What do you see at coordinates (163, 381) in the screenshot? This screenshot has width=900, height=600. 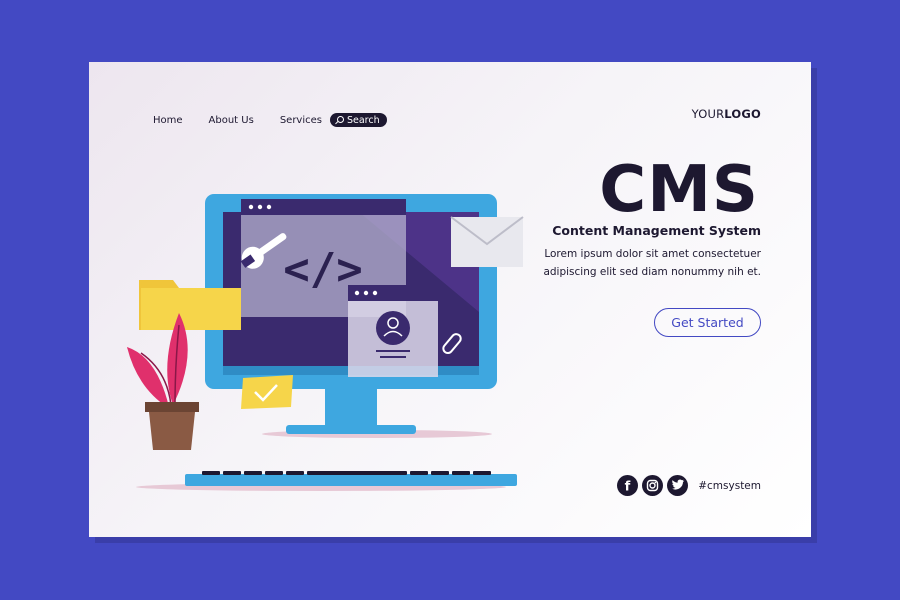 I see `plant-icon` at bounding box center [163, 381].